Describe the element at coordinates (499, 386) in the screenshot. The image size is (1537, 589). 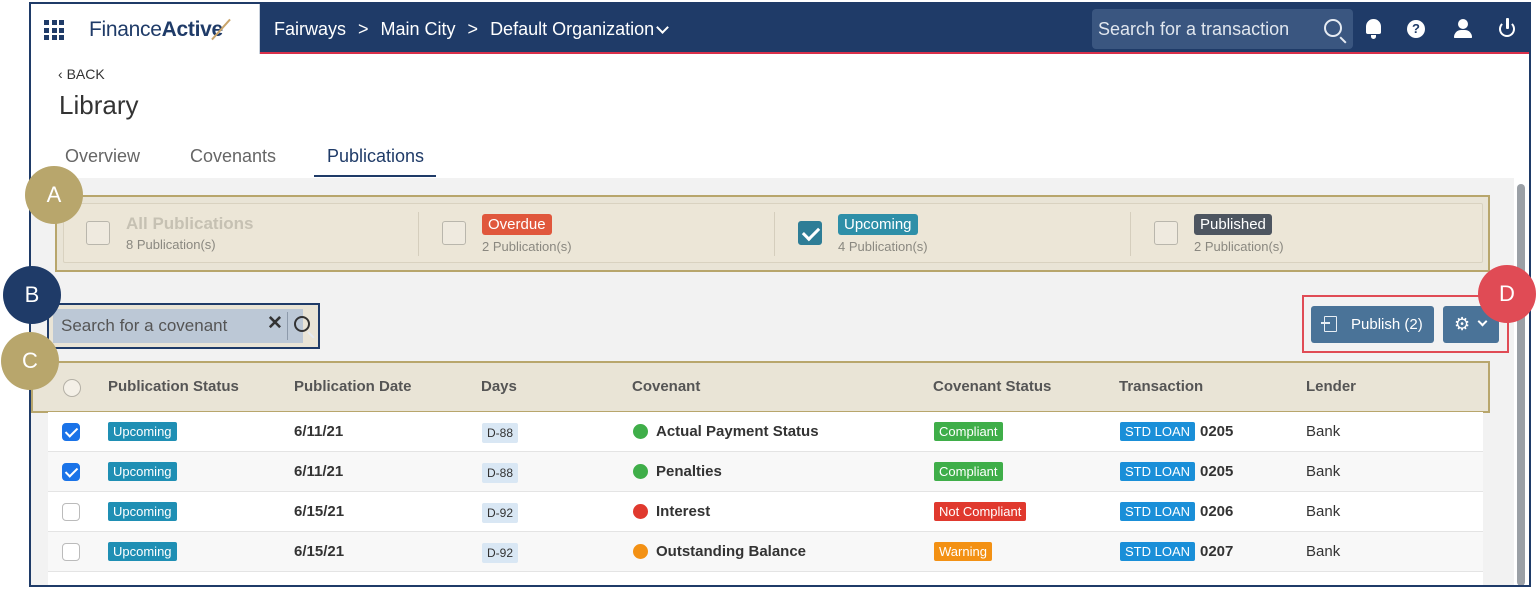
I see `column-header-days: Days` at that location.